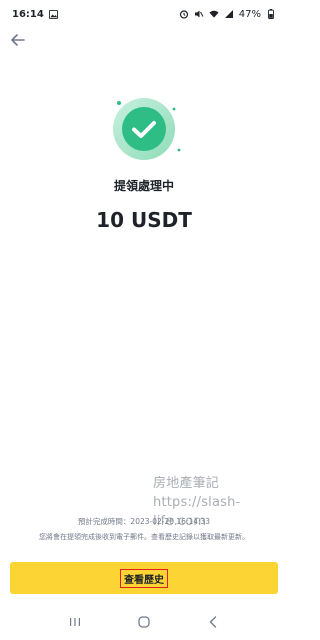 The height and width of the screenshot is (640, 320). I want to click on status-left: 16:14, so click(35, 14).